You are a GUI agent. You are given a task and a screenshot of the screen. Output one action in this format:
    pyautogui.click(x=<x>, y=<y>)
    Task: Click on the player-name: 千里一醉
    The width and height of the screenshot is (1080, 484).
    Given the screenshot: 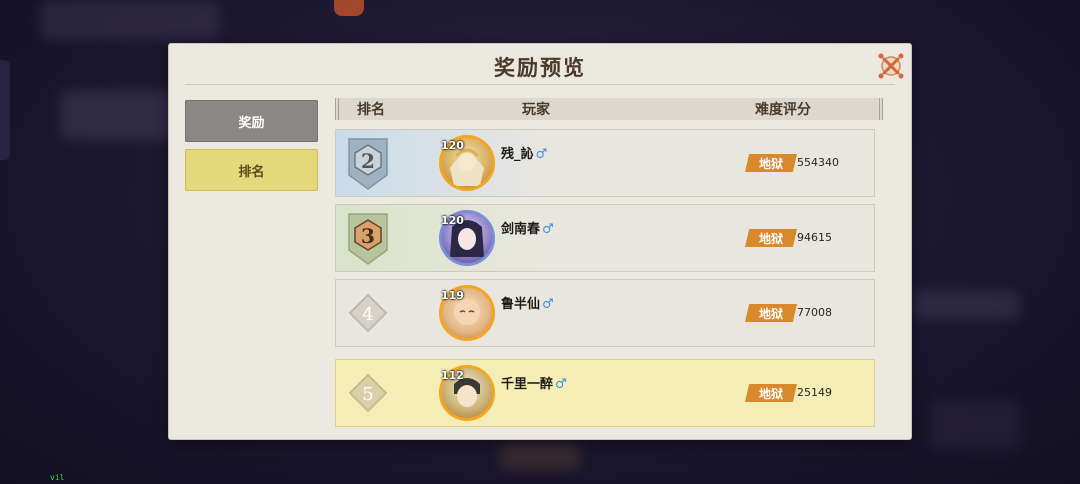 What is the action you would take?
    pyautogui.click(x=527, y=384)
    